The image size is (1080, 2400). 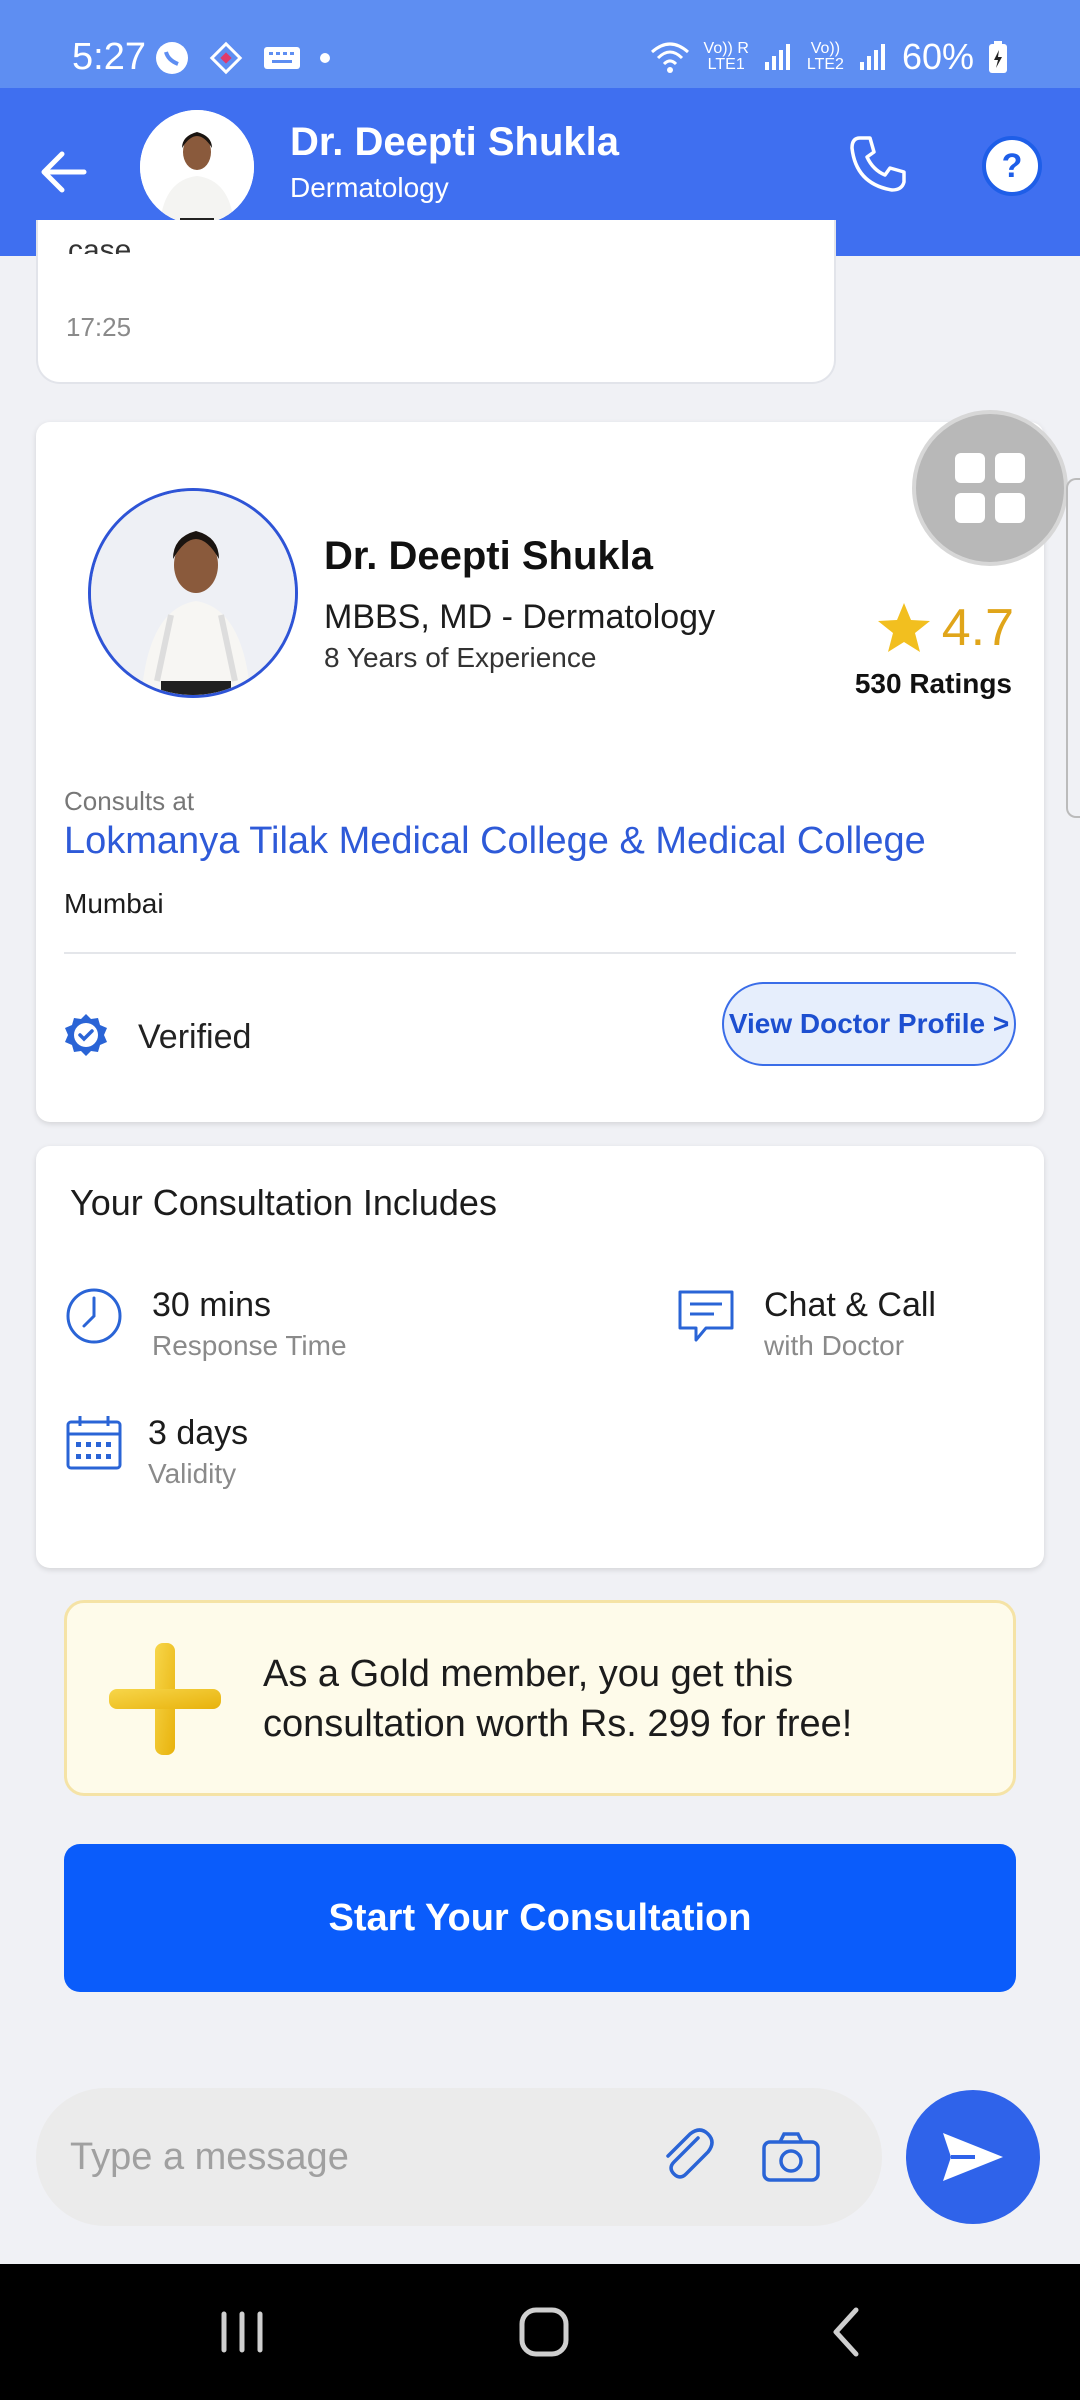 What do you see at coordinates (325, 58) in the screenshot?
I see `notification-dot` at bounding box center [325, 58].